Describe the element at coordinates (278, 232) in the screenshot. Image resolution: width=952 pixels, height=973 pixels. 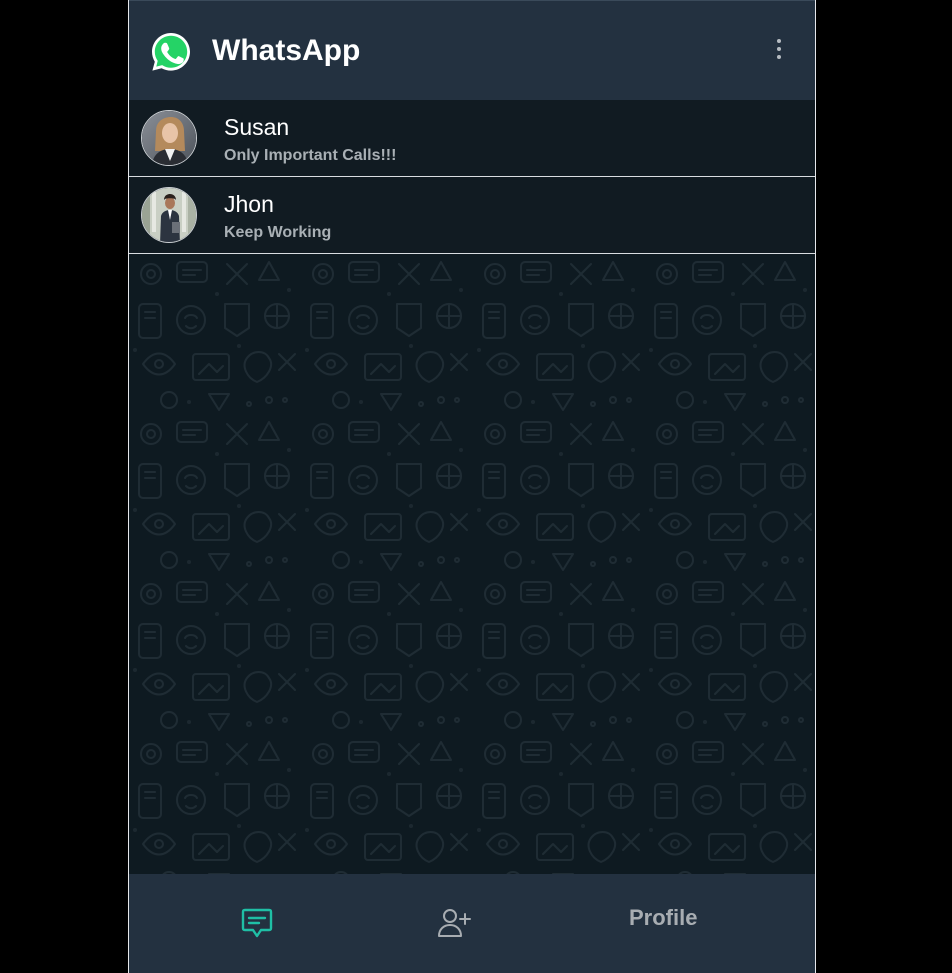
I see `chat-status: Keep Working` at that location.